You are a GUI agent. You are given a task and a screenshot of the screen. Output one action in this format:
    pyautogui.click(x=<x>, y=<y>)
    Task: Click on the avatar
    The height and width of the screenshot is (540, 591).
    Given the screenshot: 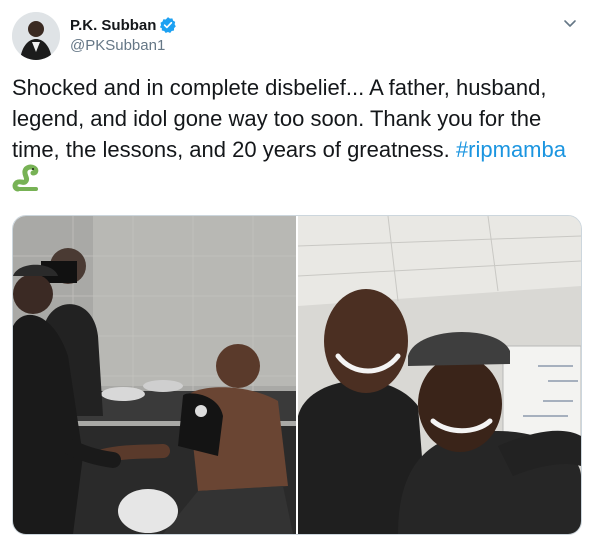 What is the action you would take?
    pyautogui.click(x=36, y=36)
    